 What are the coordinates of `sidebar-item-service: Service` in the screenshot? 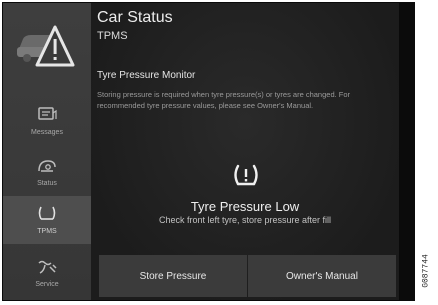 It's located at (47, 273).